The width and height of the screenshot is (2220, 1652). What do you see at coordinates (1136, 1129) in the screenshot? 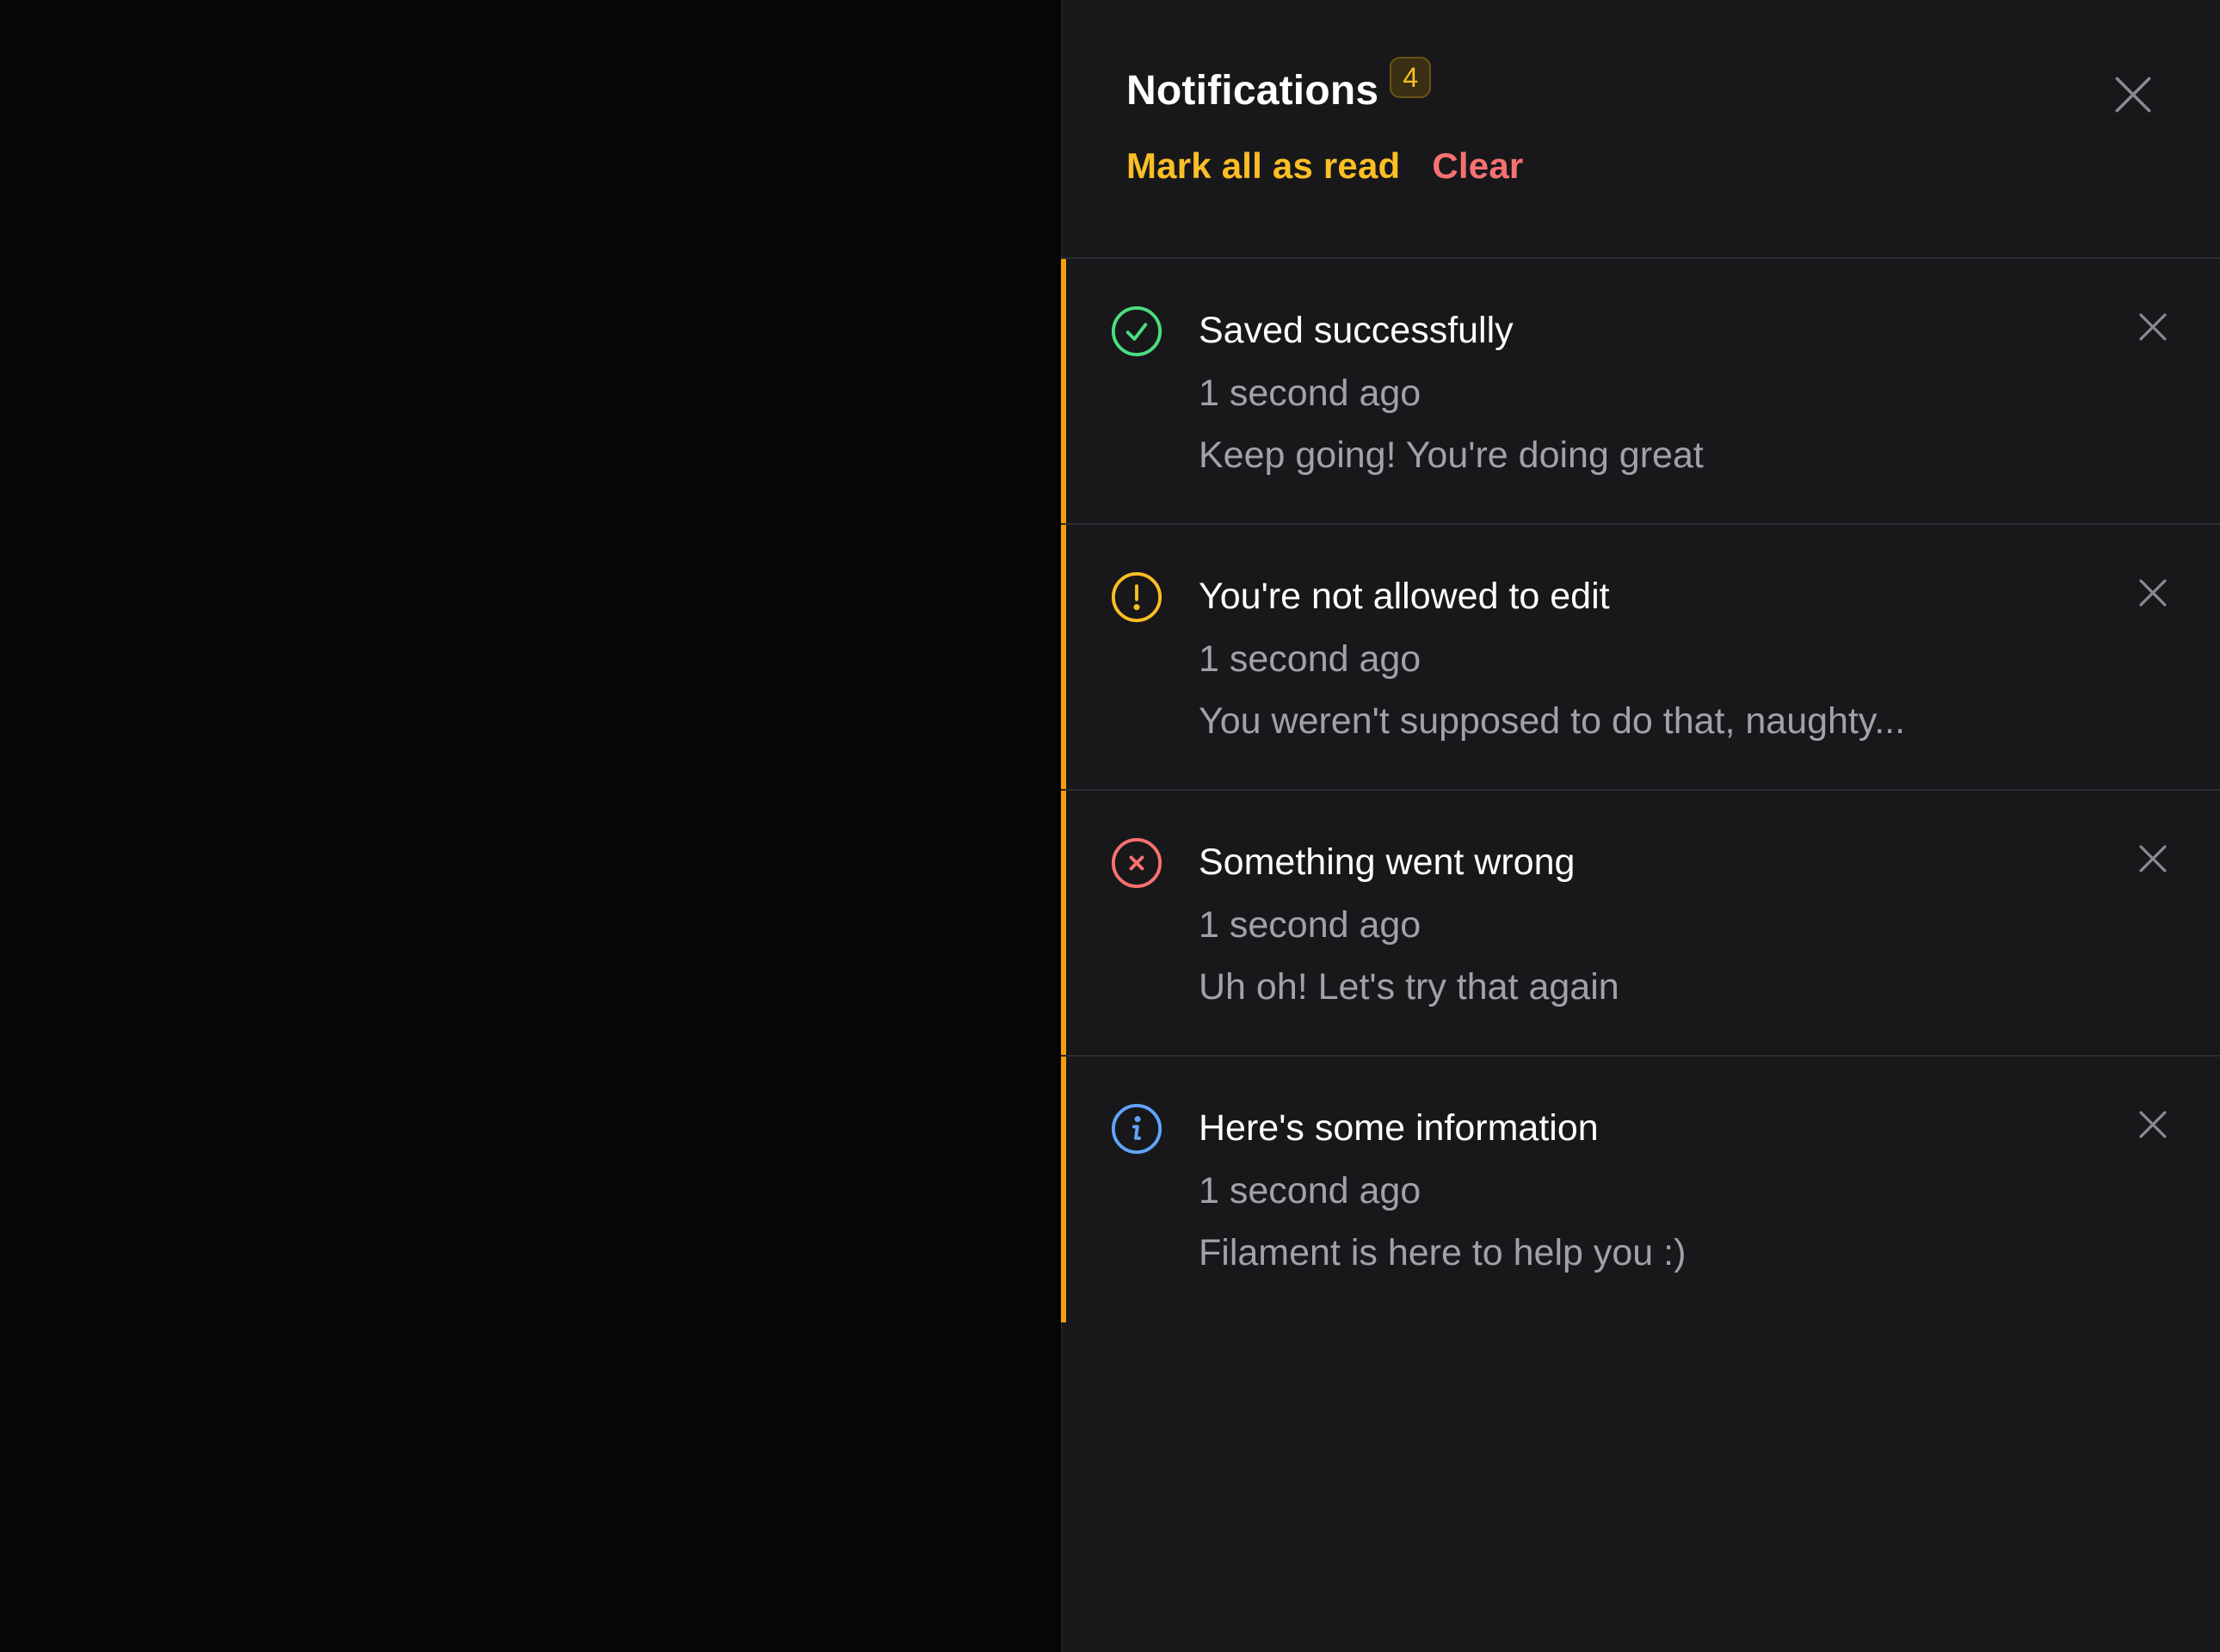
I see `information-circle-icon` at bounding box center [1136, 1129].